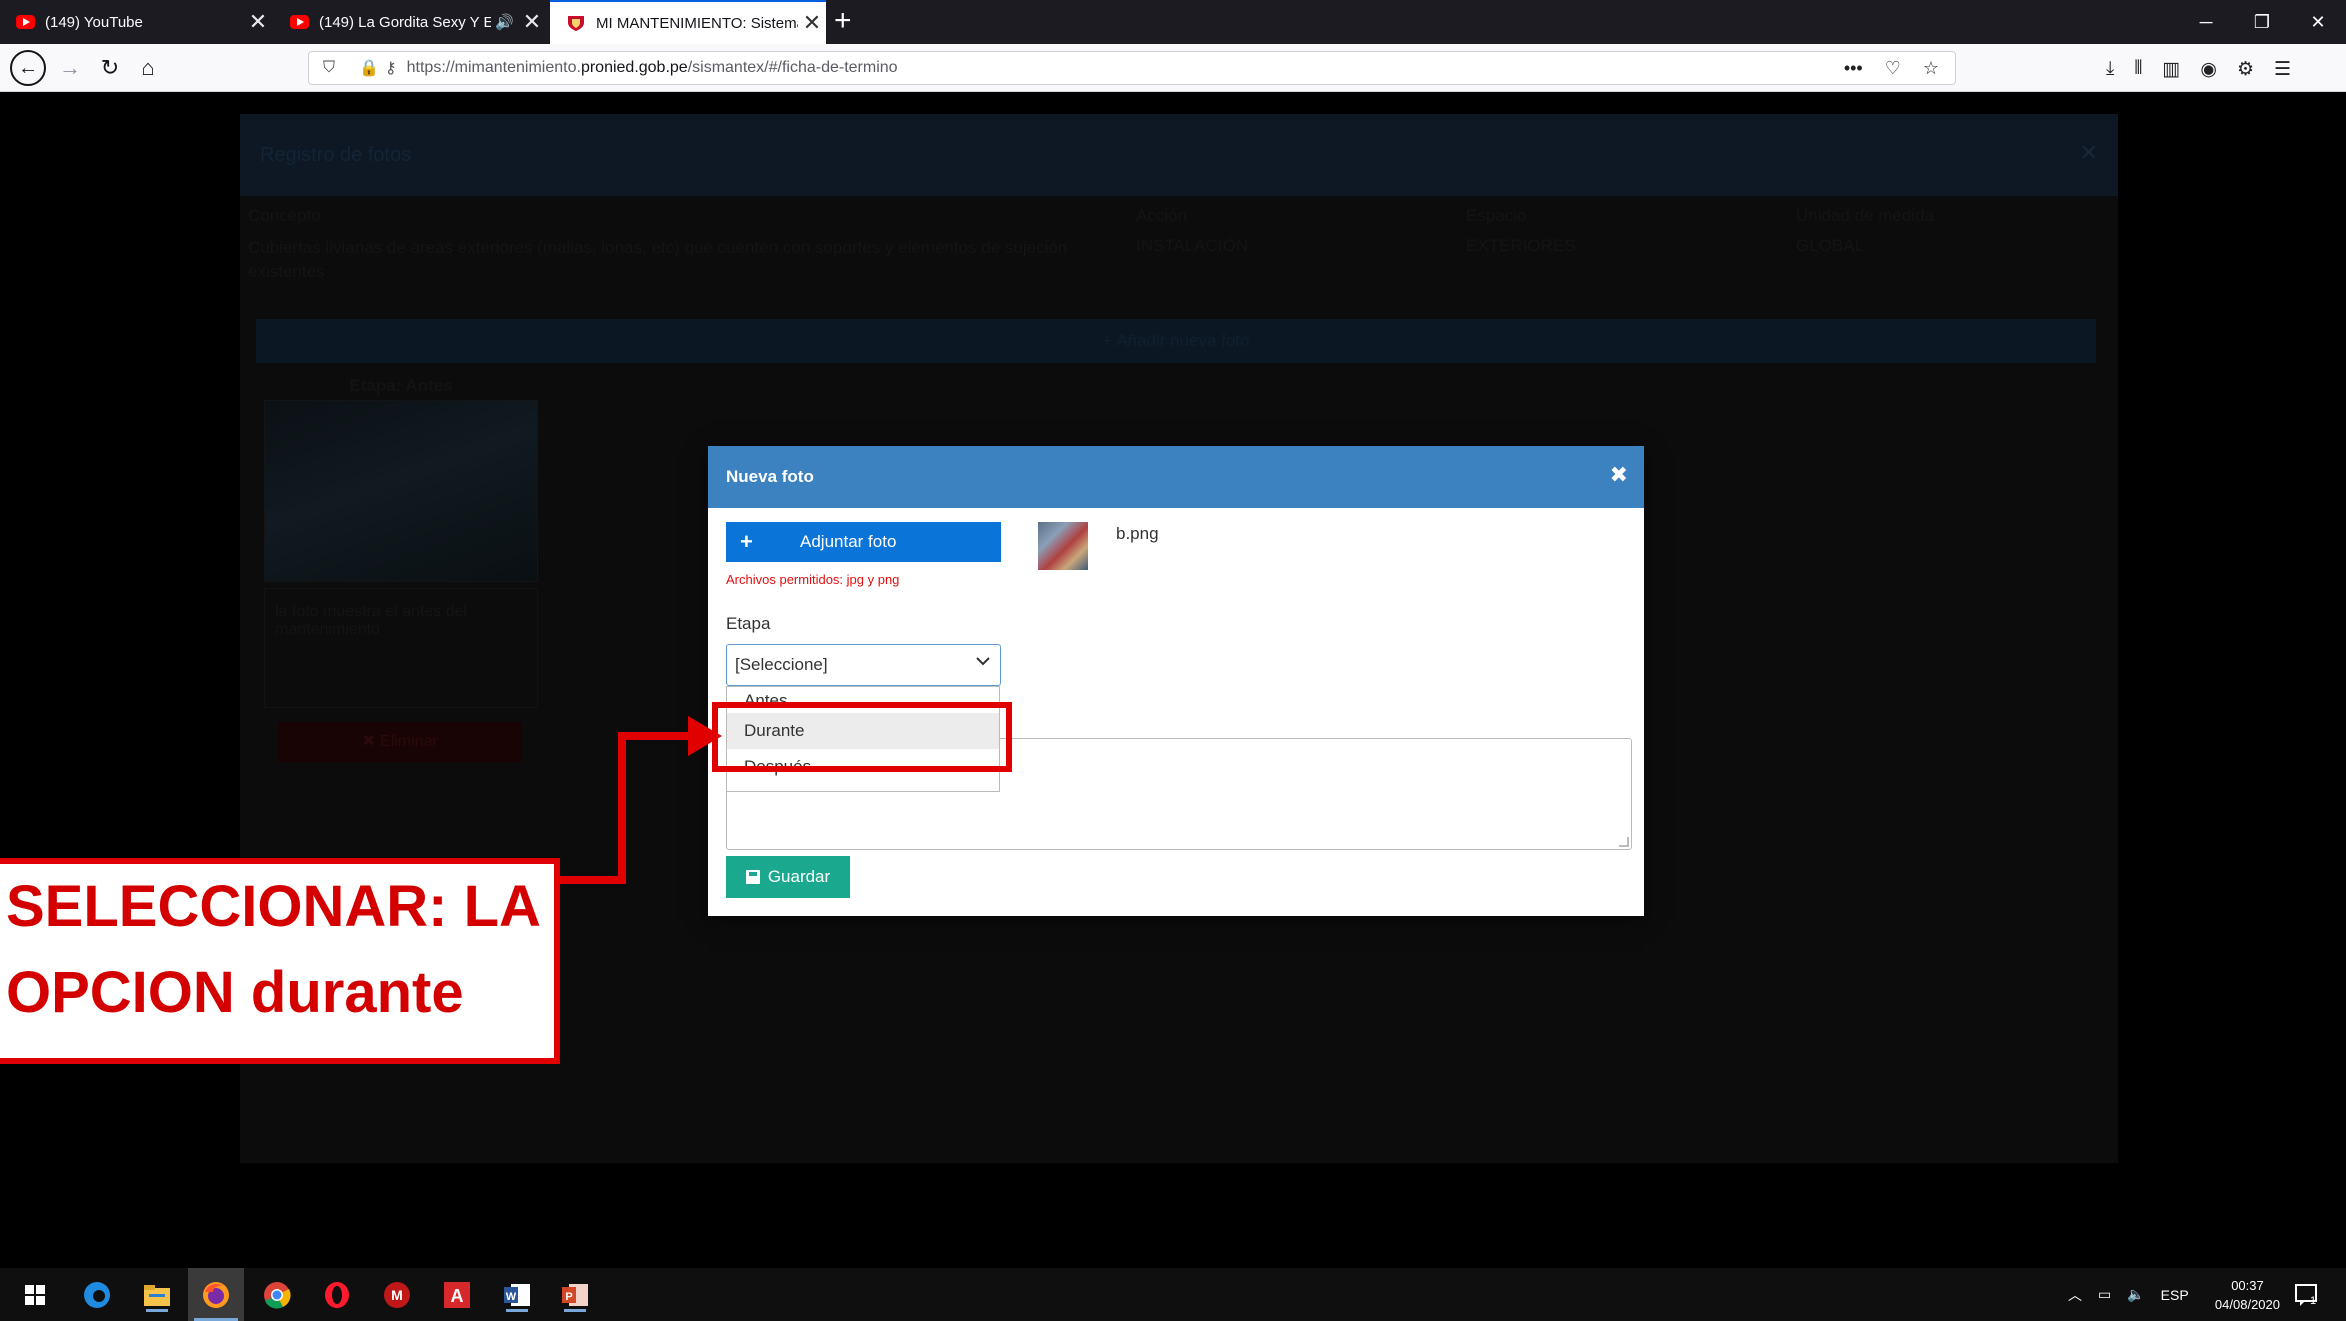 This screenshot has width=2346, height=1321. I want to click on tab-mi-mantenimiento: MI MANTENIMIENTO: Sistema ✕, so click(688, 22).